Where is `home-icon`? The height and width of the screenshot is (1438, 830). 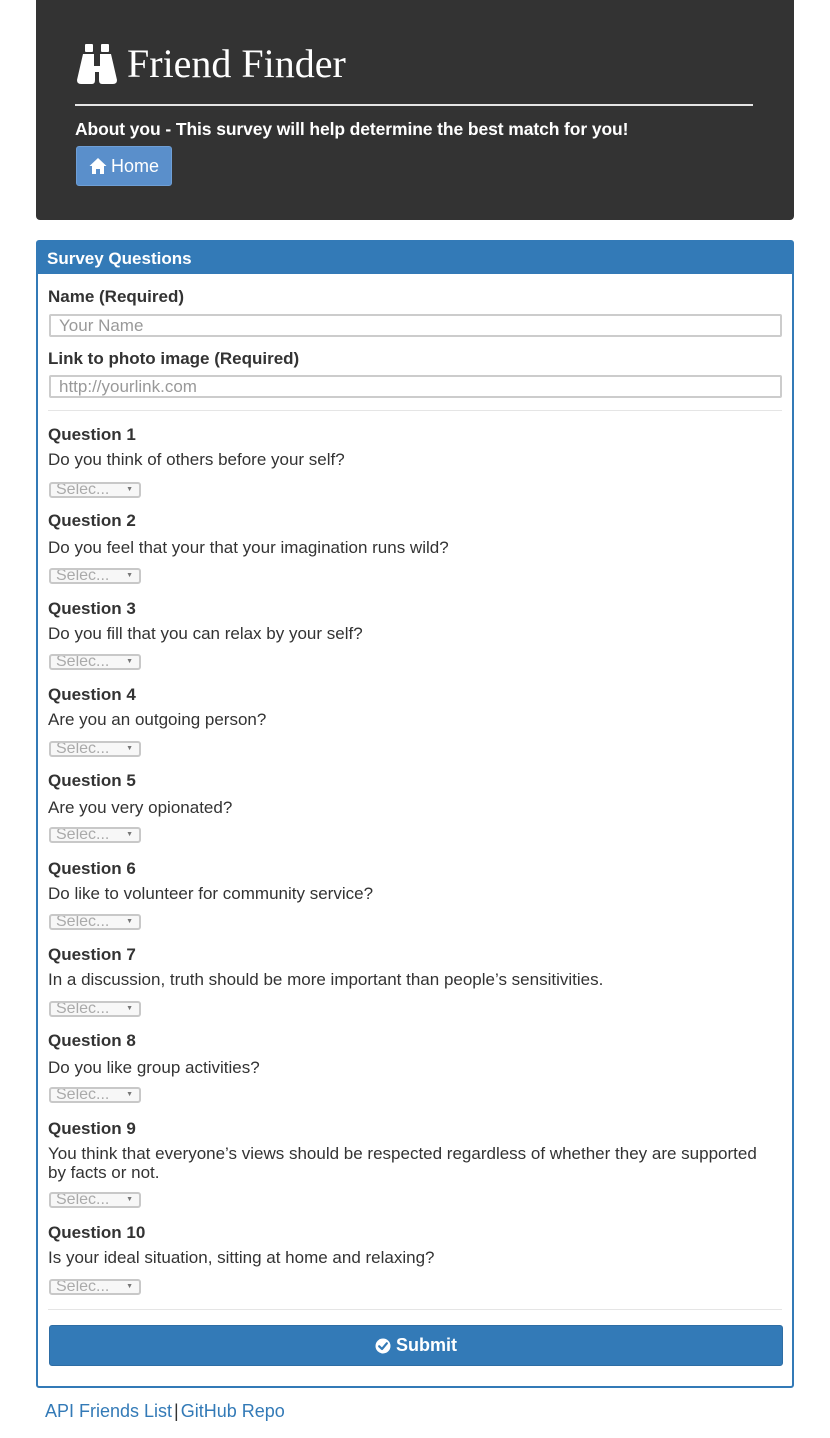 home-icon is located at coordinates (98, 166).